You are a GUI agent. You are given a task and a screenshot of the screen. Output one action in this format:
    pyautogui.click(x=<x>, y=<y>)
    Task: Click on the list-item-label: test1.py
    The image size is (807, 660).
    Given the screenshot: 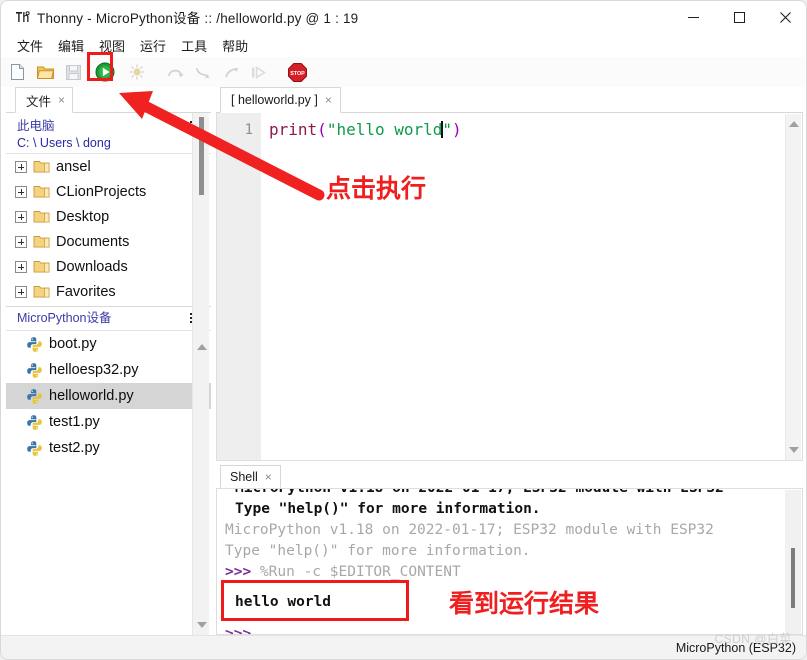 What is the action you would take?
    pyautogui.click(x=74, y=422)
    